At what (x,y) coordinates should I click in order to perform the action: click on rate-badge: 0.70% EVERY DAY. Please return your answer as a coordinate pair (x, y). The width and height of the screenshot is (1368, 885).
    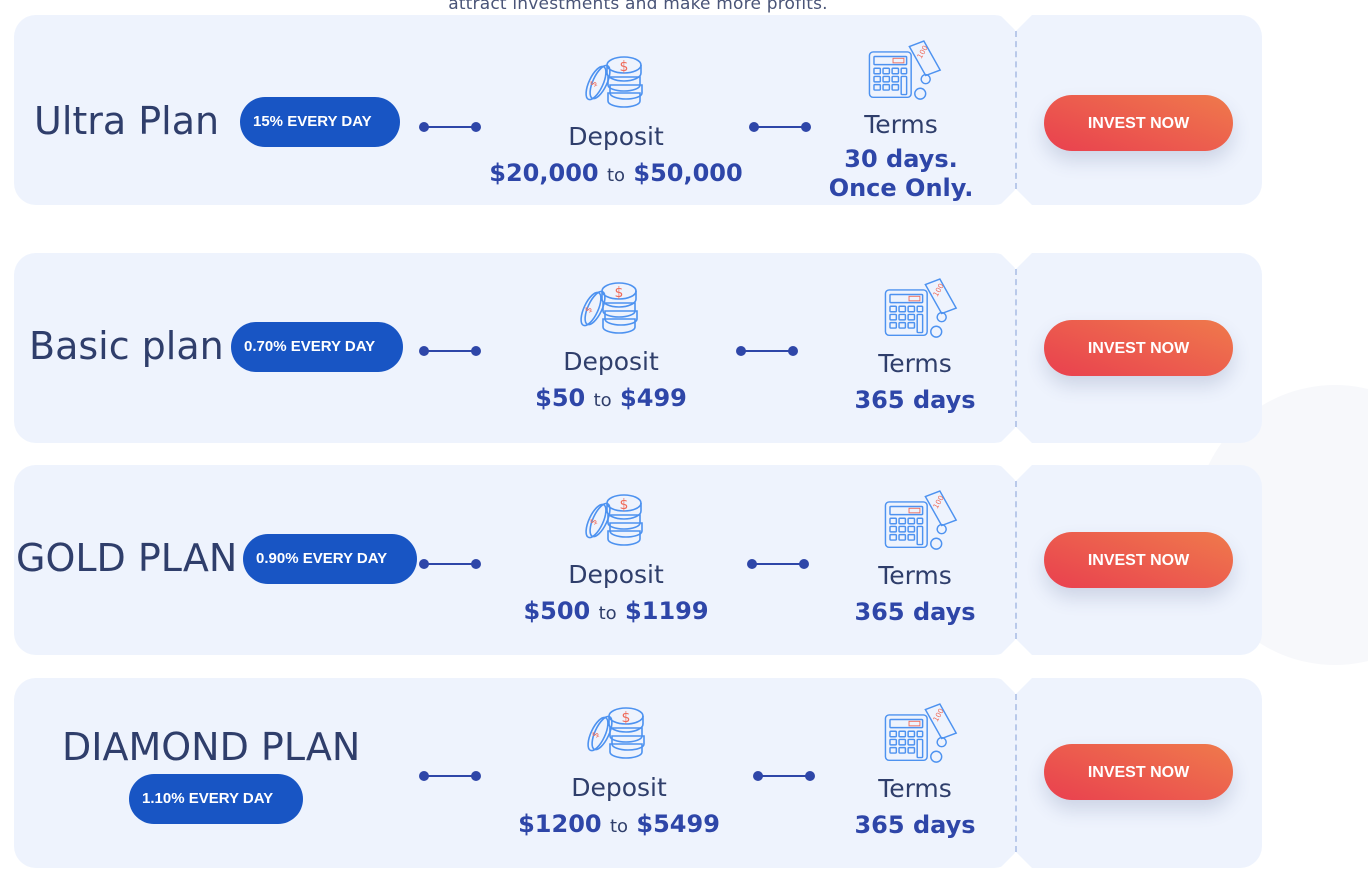
    Looking at the image, I should click on (317, 347).